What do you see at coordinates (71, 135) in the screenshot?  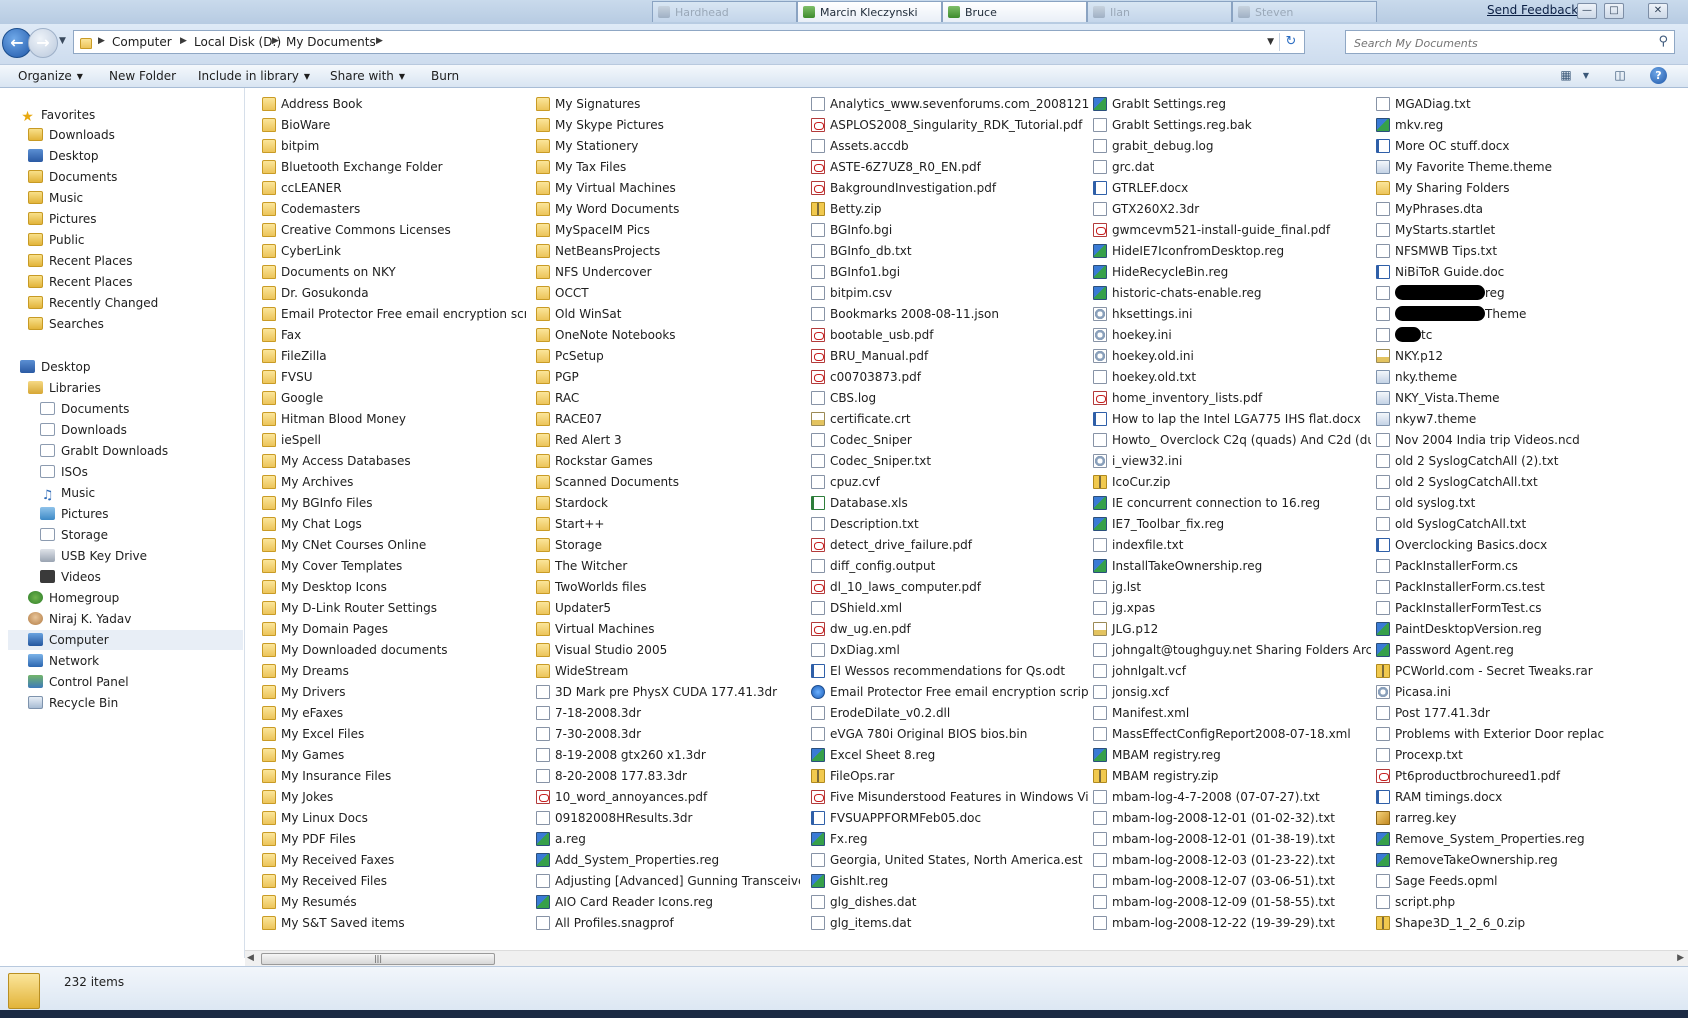 I see `nav-fav-downloads: Downloads` at bounding box center [71, 135].